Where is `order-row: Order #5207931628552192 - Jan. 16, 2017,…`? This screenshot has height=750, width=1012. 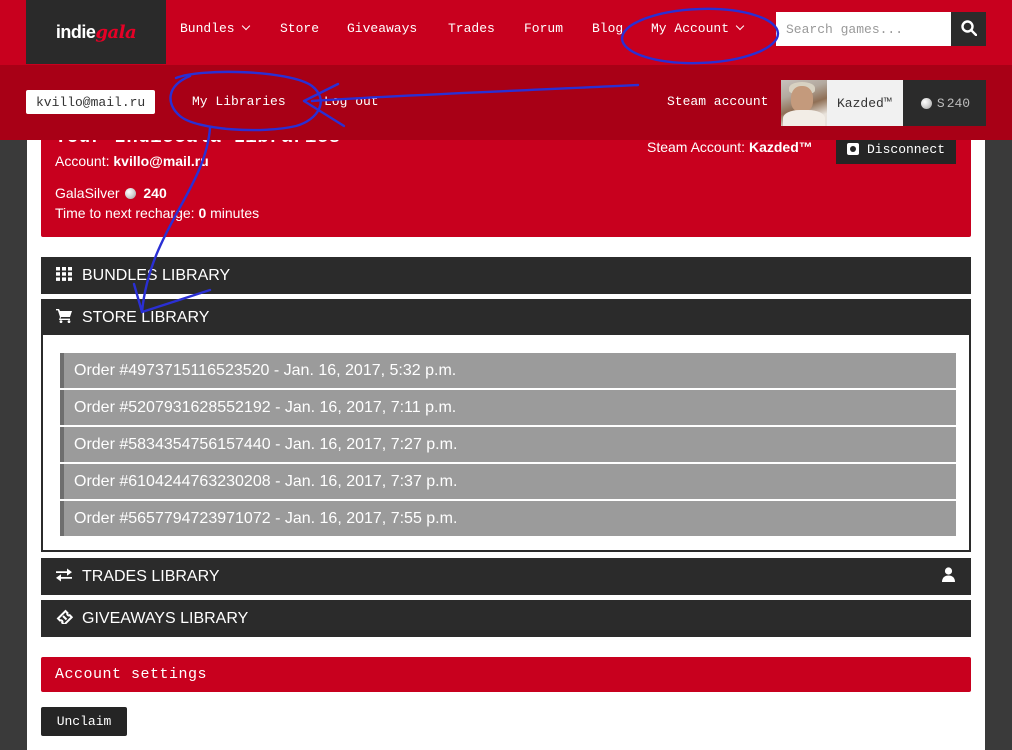 order-row: Order #5207931628552192 - Jan. 16, 2017,… is located at coordinates (508, 407).